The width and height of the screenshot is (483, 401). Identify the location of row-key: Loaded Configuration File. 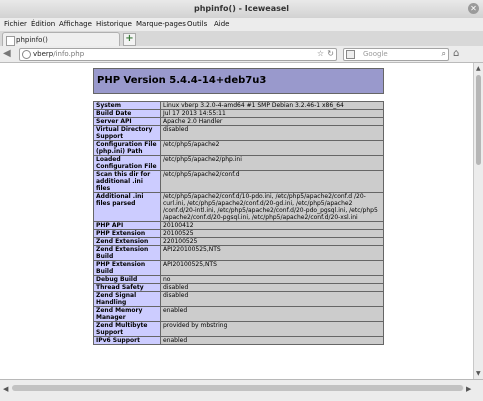
(127, 163).